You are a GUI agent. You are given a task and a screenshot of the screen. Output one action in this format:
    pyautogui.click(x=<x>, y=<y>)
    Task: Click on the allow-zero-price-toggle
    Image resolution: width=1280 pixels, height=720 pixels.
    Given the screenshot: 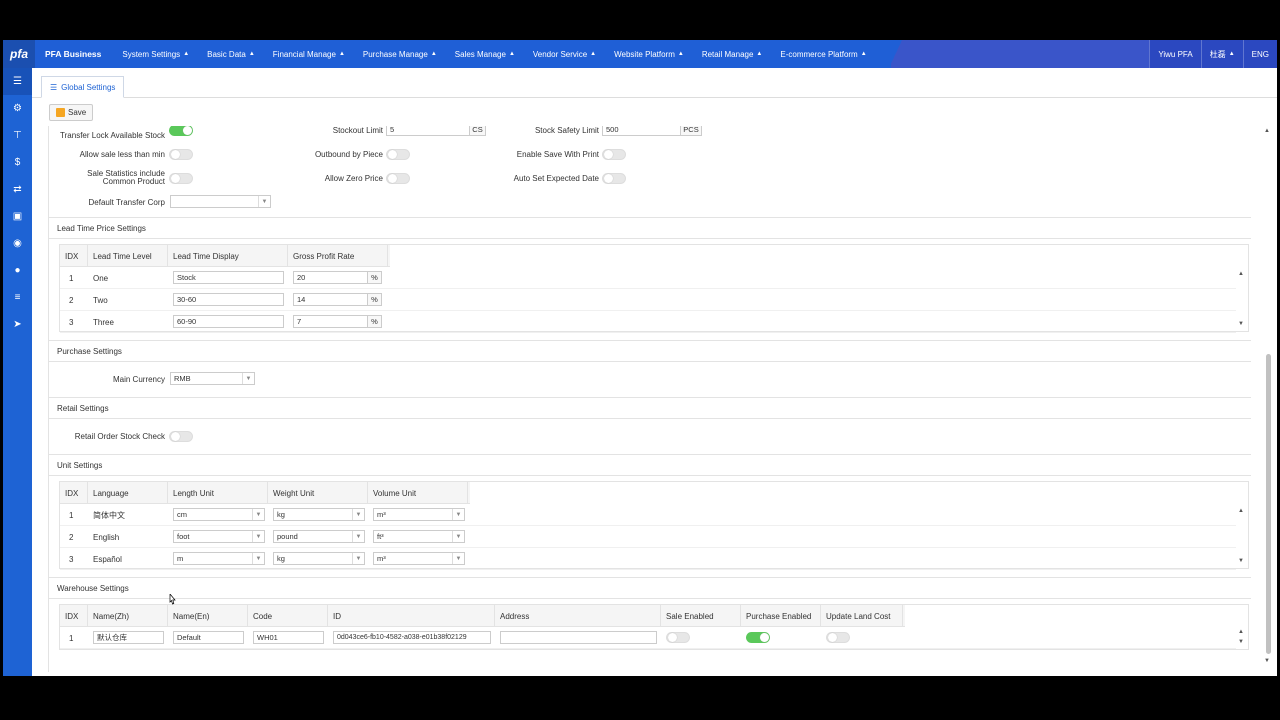 What is the action you would take?
    pyautogui.click(x=398, y=178)
    